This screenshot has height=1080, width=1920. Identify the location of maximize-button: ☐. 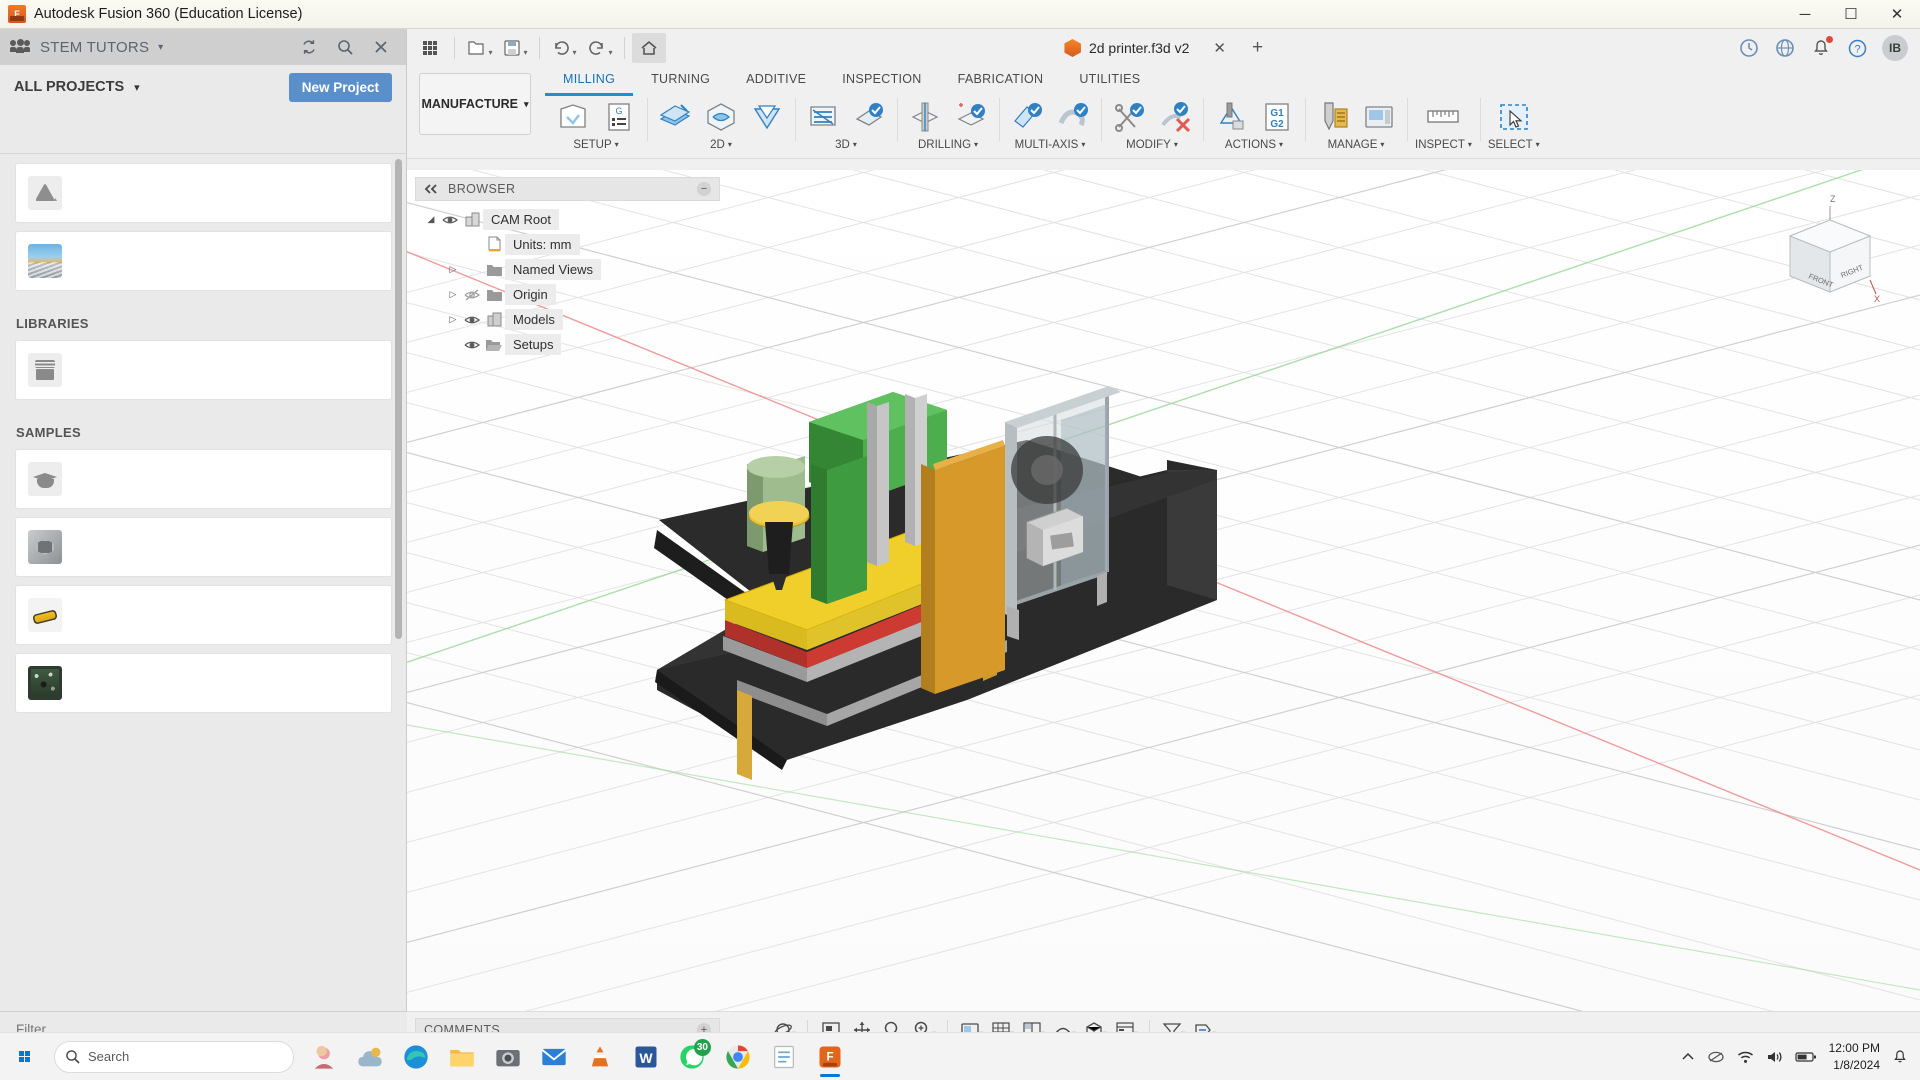
(1851, 14).